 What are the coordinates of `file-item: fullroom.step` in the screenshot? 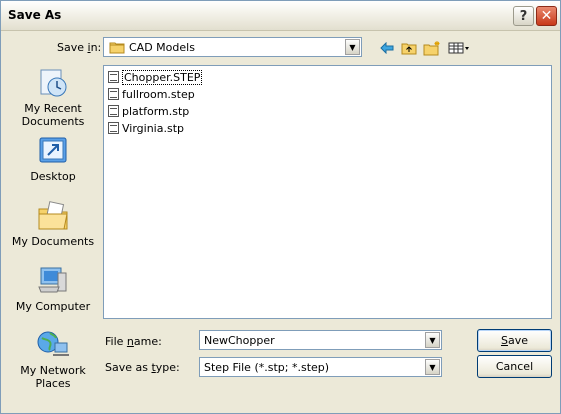 It's located at (151, 94).